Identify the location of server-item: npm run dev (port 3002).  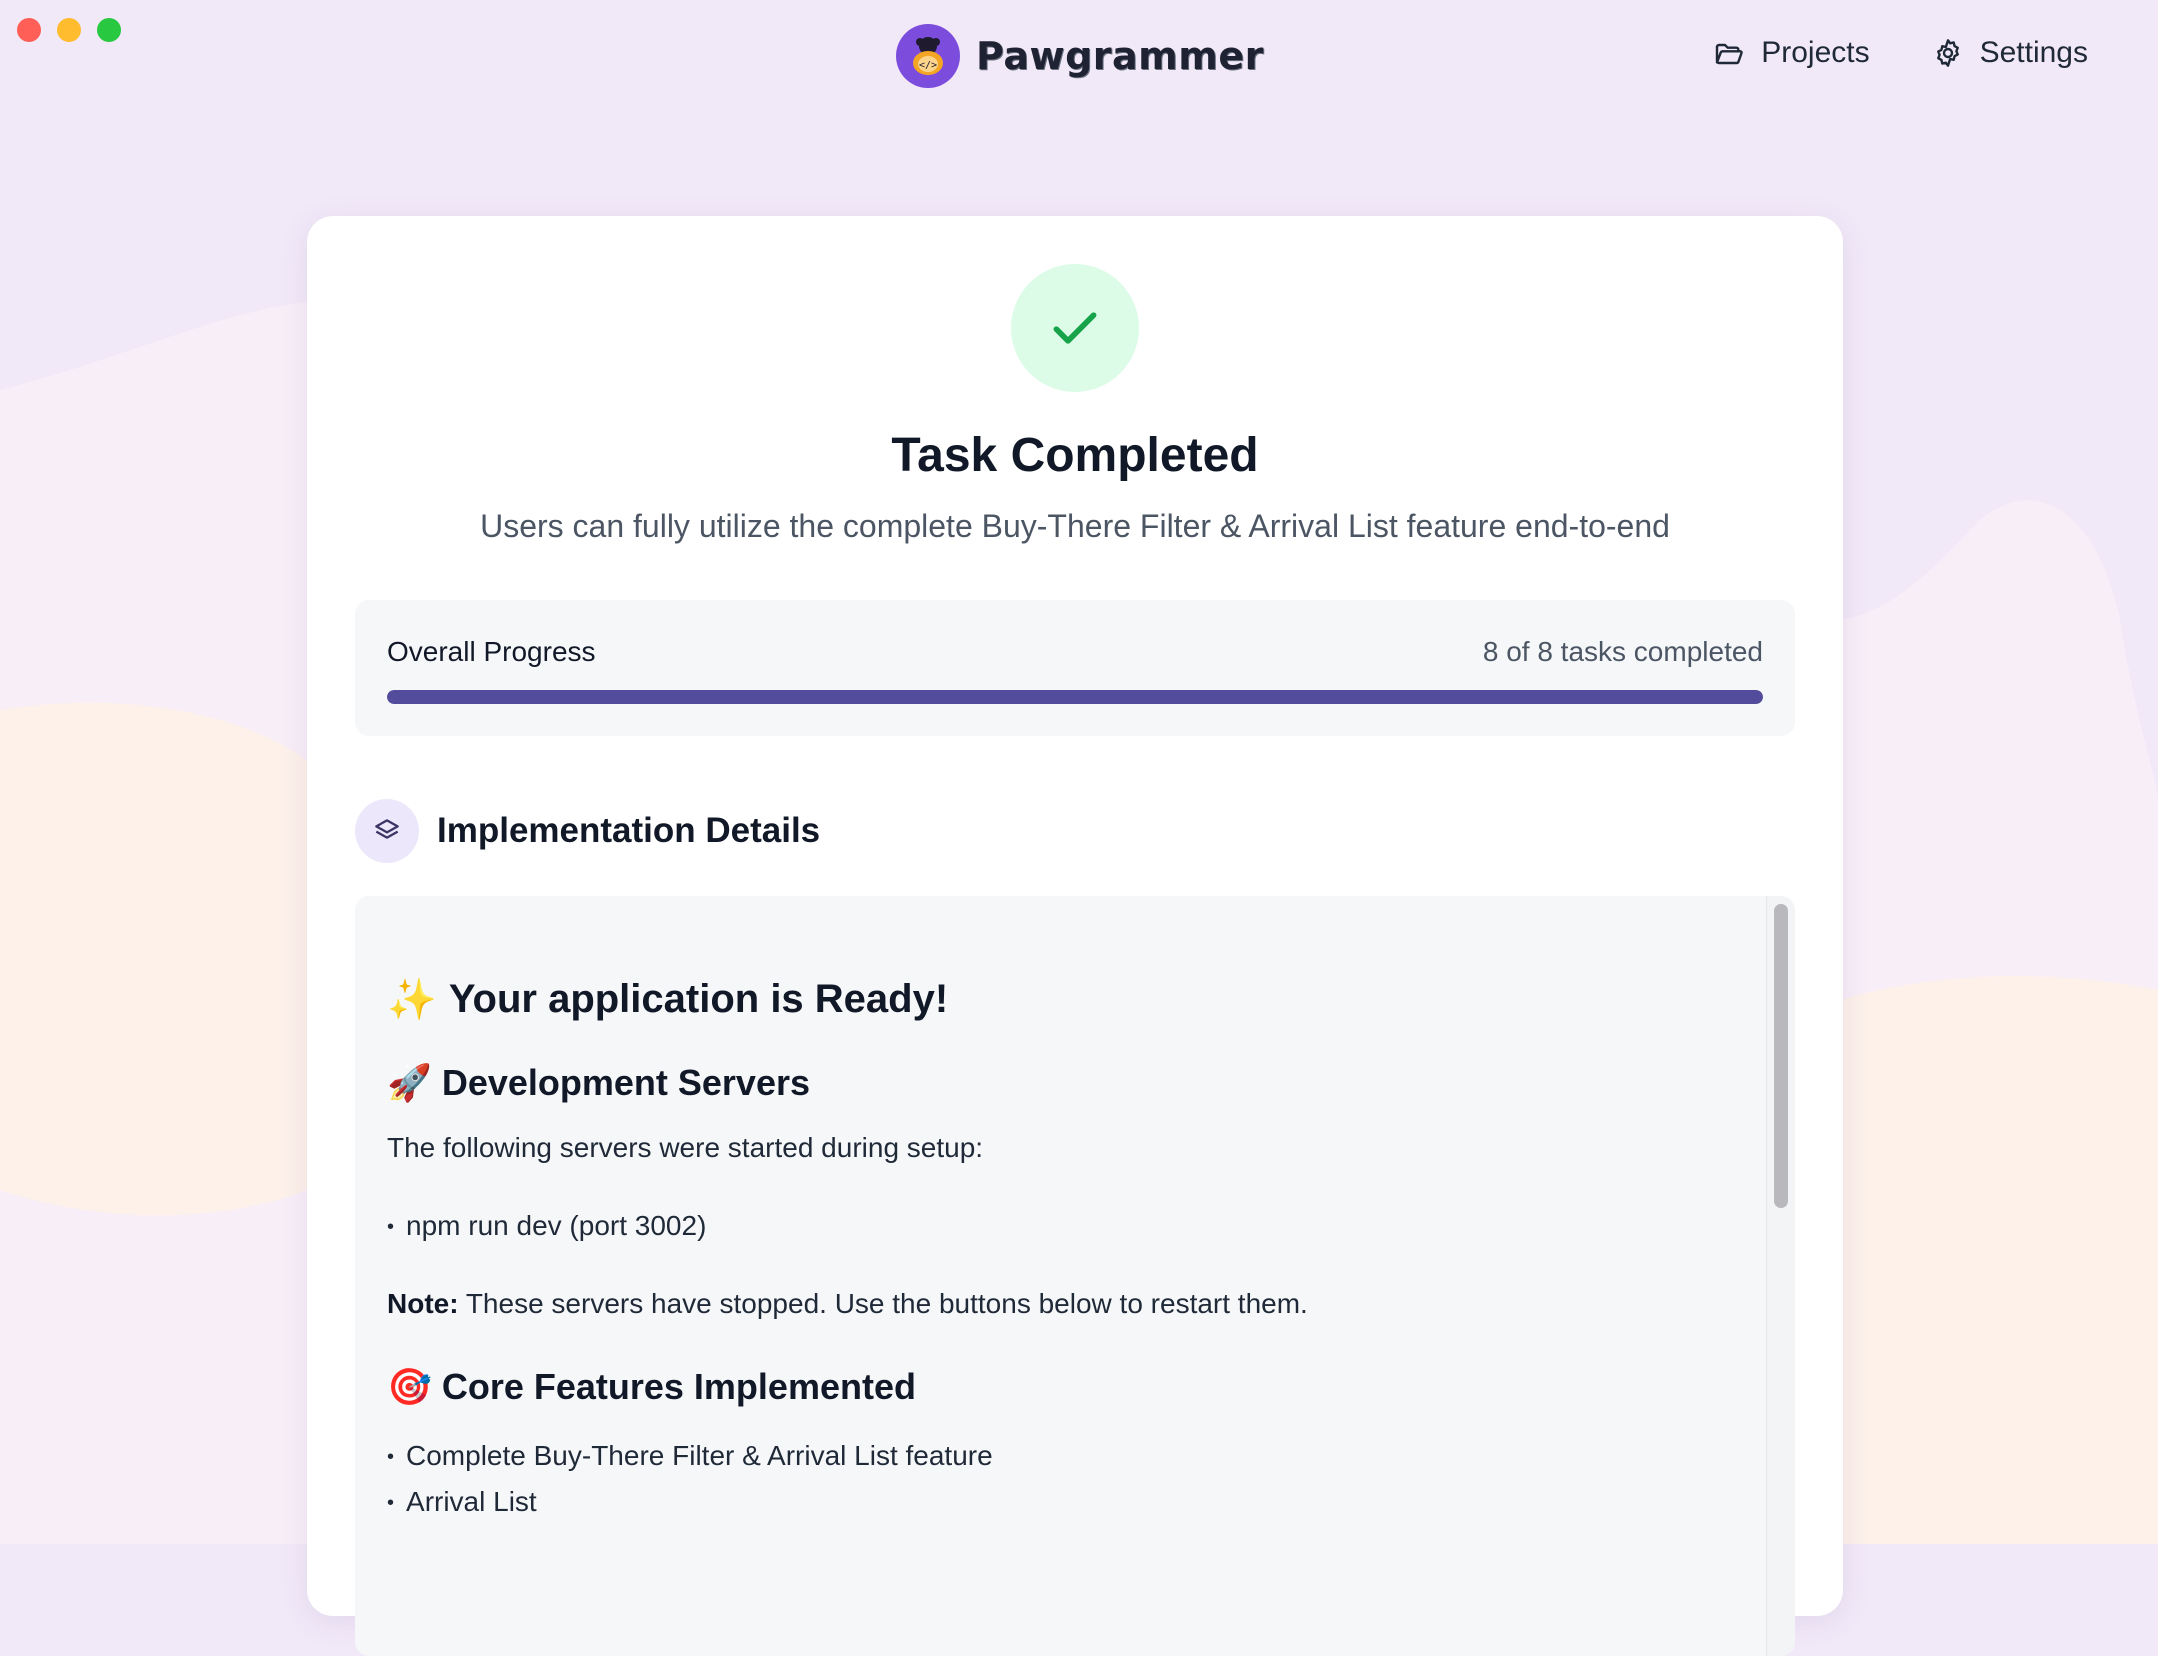
(556, 1225).